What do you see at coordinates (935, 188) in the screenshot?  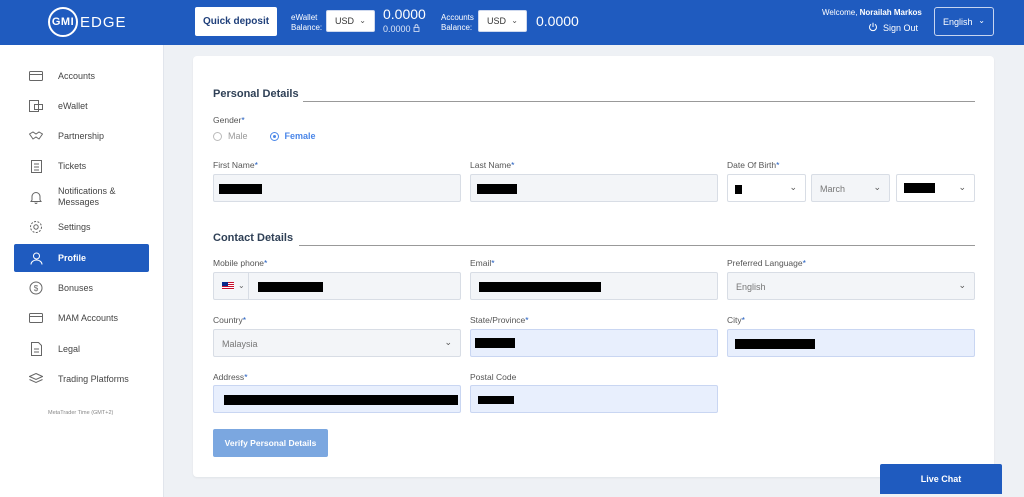 I see `dob-year-select: ⌄` at bounding box center [935, 188].